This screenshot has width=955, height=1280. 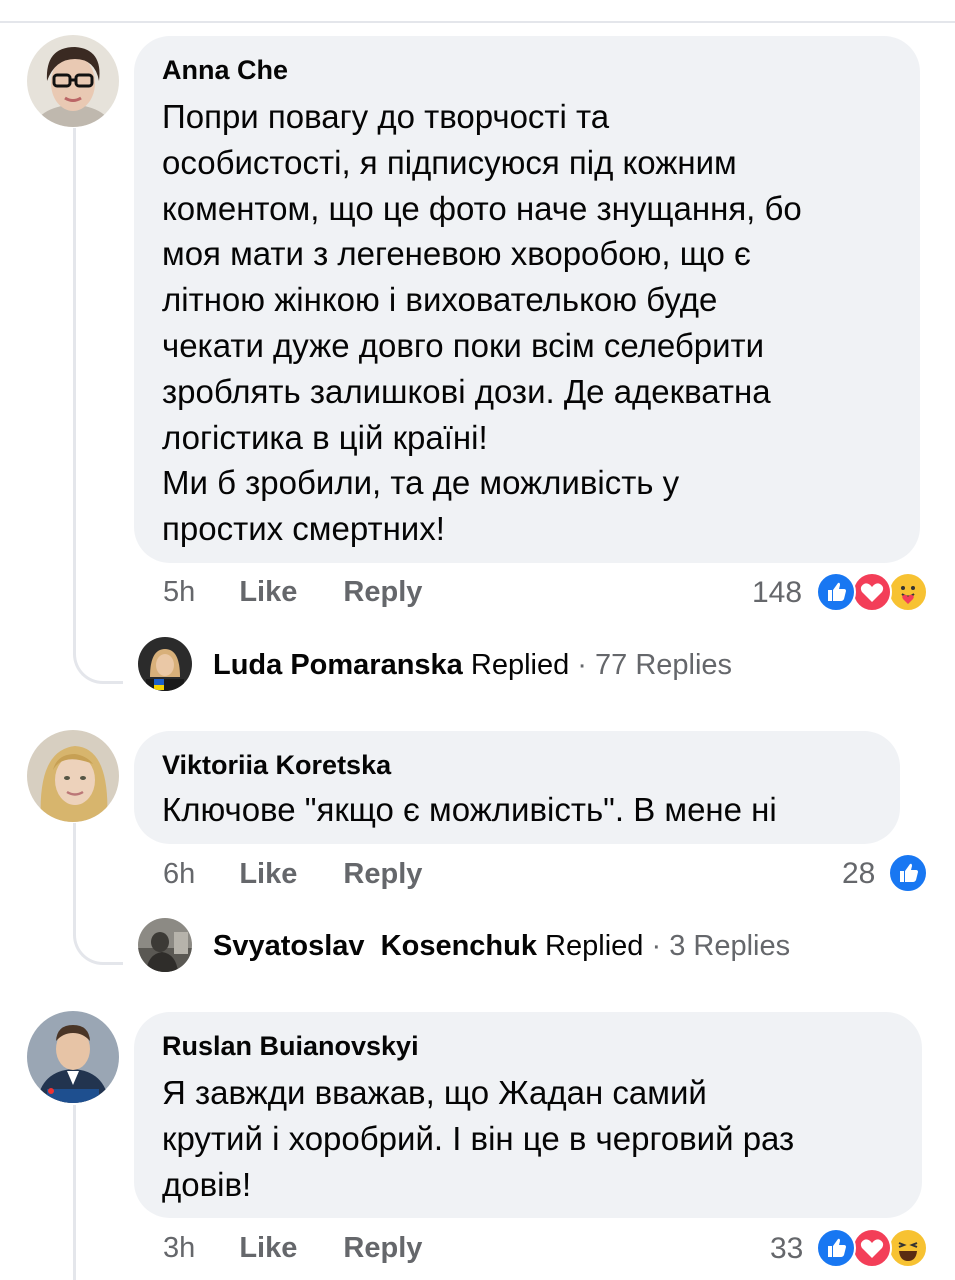 What do you see at coordinates (179, 874) in the screenshot?
I see `comment-time: 6h` at bounding box center [179, 874].